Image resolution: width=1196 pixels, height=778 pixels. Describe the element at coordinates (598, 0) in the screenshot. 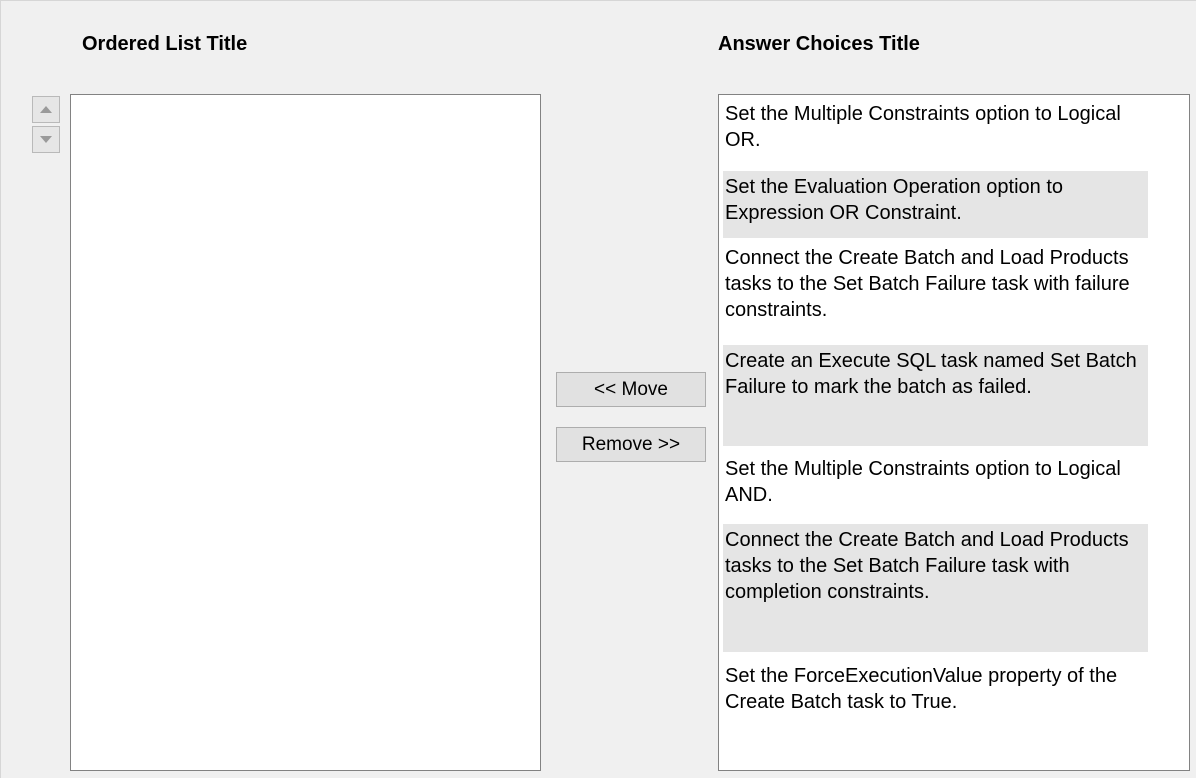

I see `window-top-edge` at that location.